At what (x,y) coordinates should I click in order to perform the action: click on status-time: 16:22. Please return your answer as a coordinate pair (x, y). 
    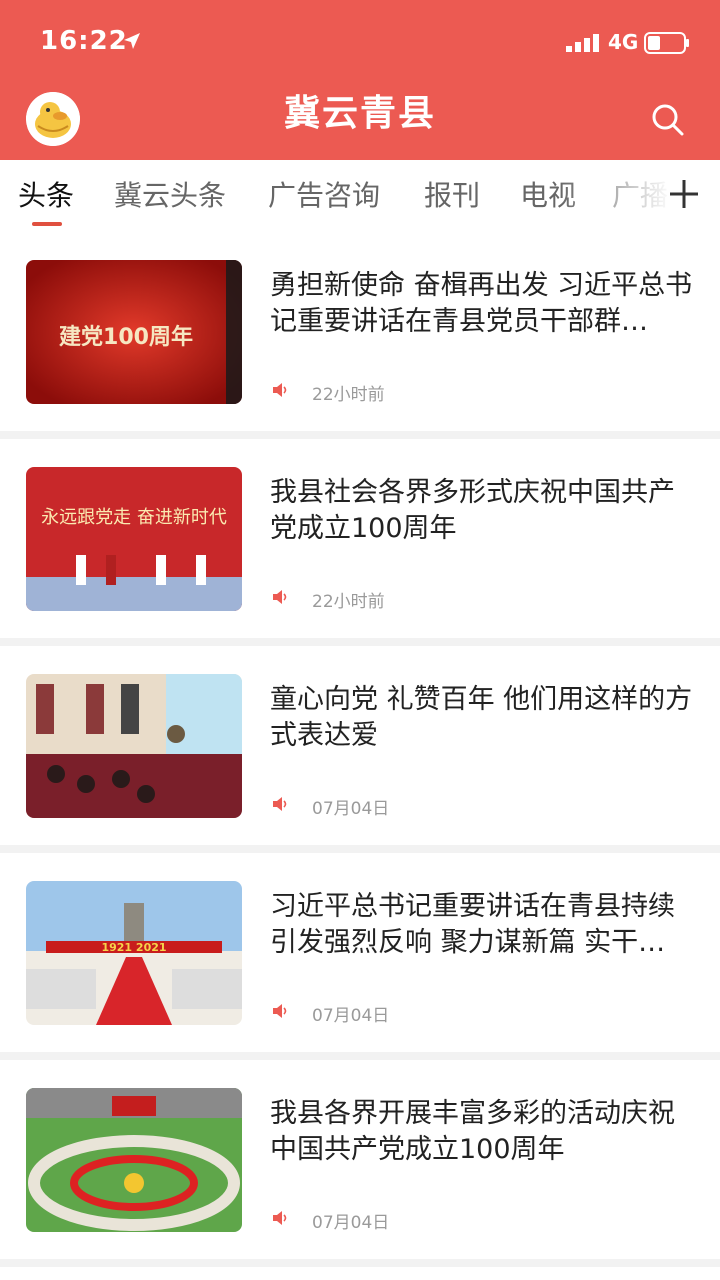
    Looking at the image, I should click on (84, 41).